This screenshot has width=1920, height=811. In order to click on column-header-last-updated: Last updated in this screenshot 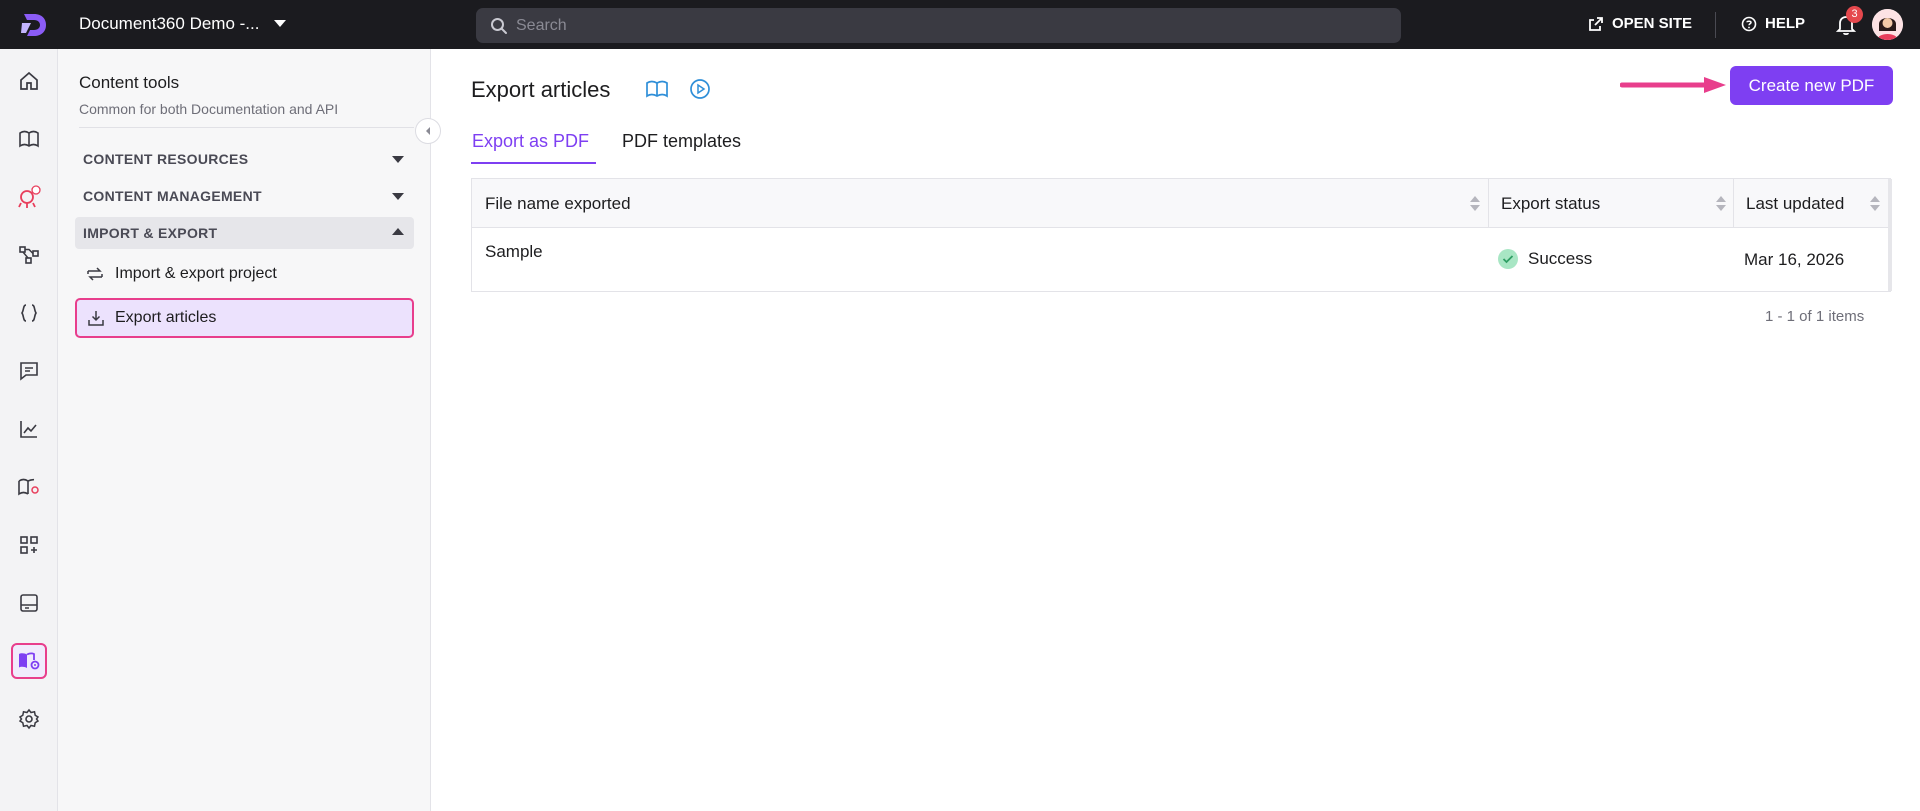, I will do `click(1795, 203)`.